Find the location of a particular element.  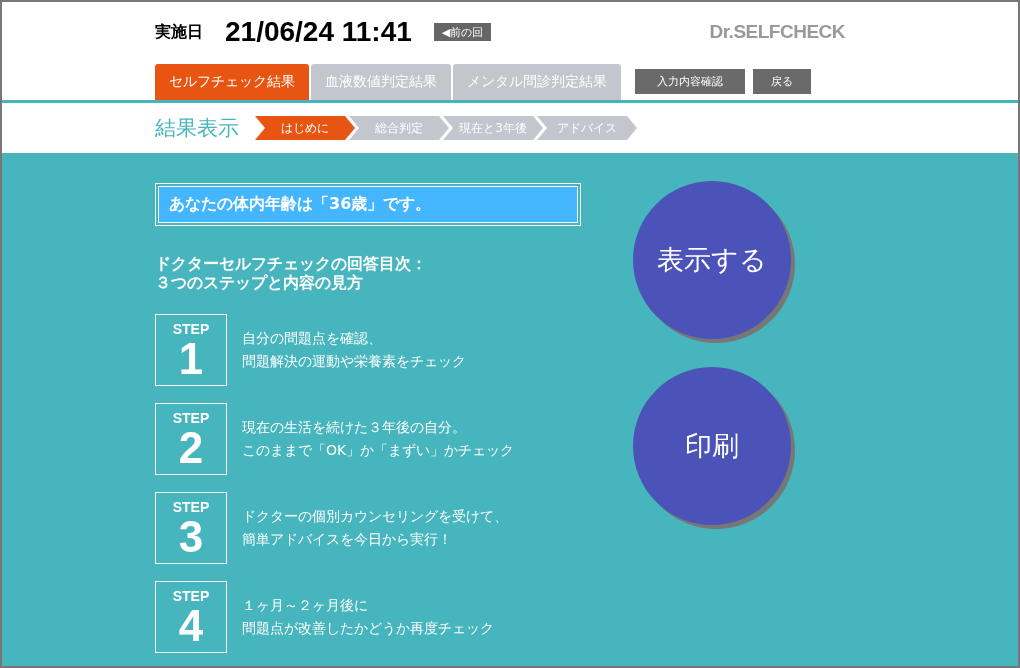

step-description: 現在の生活を続けた３年後の自分。 is located at coordinates (354, 427).